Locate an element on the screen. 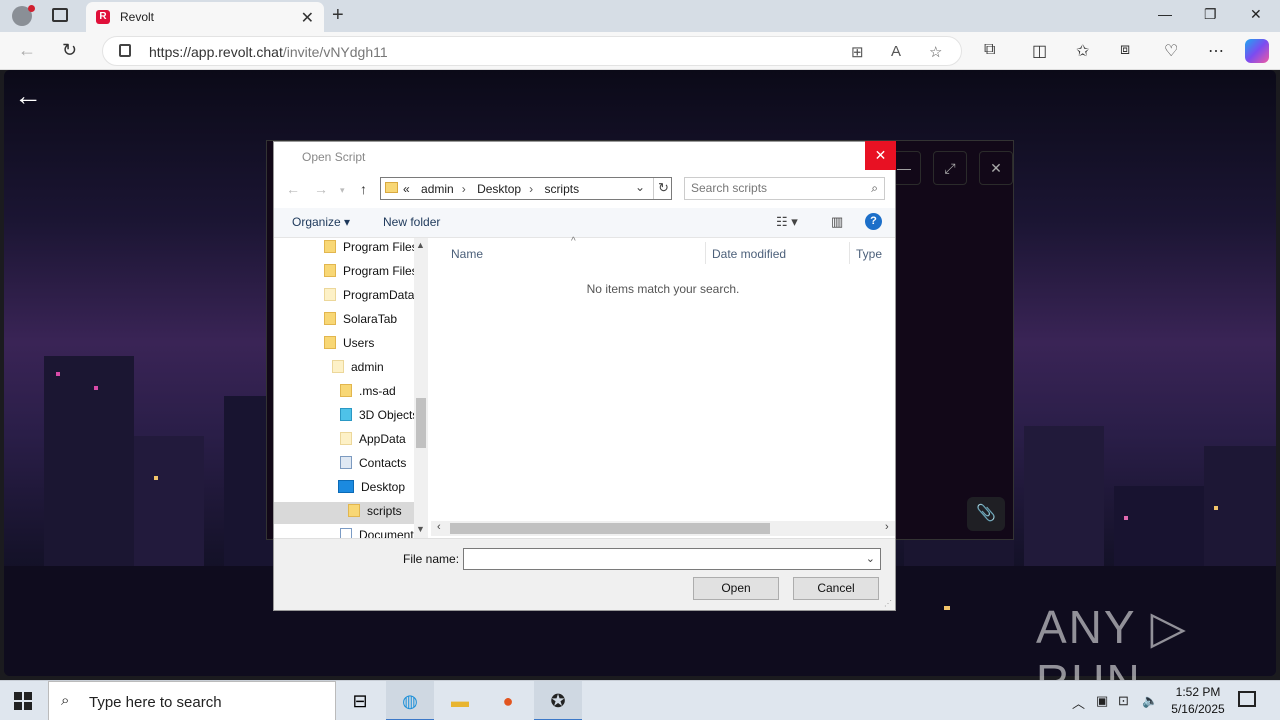 The height and width of the screenshot is (720, 1280). clock-date: 5/16/2025 is located at coordinates (1198, 709).